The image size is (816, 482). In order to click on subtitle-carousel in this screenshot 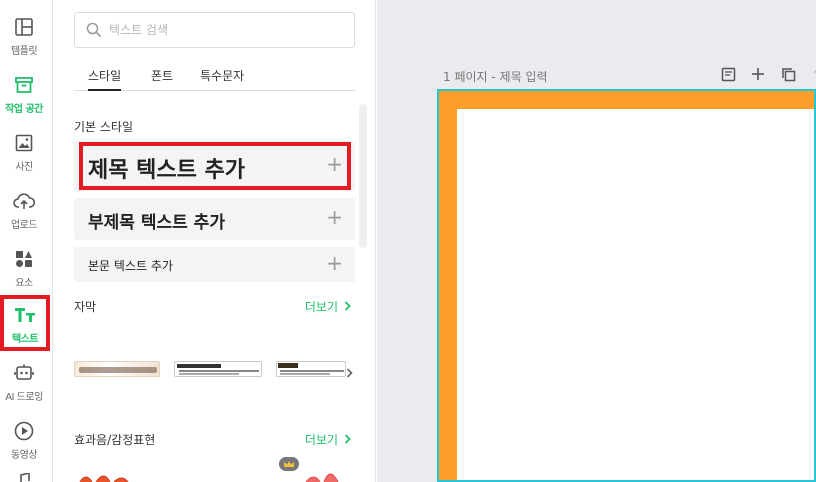, I will do `click(219, 370)`.